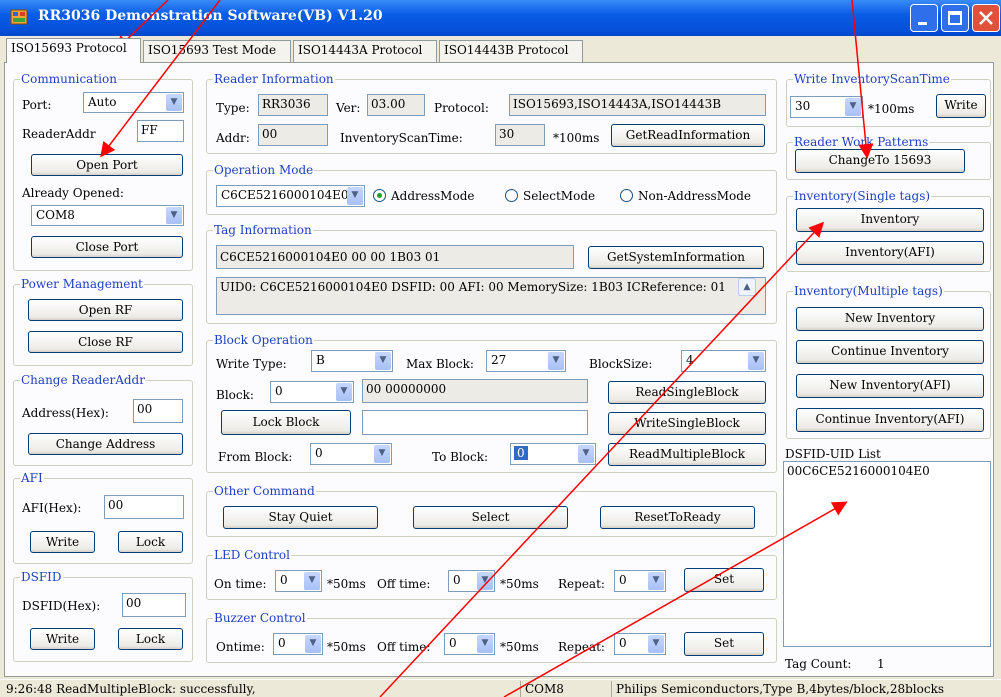 Image resolution: width=1001 pixels, height=697 pixels. Describe the element at coordinates (469, 644) in the screenshot. I see `buzzer-off-time-select: 0 ▼` at that location.